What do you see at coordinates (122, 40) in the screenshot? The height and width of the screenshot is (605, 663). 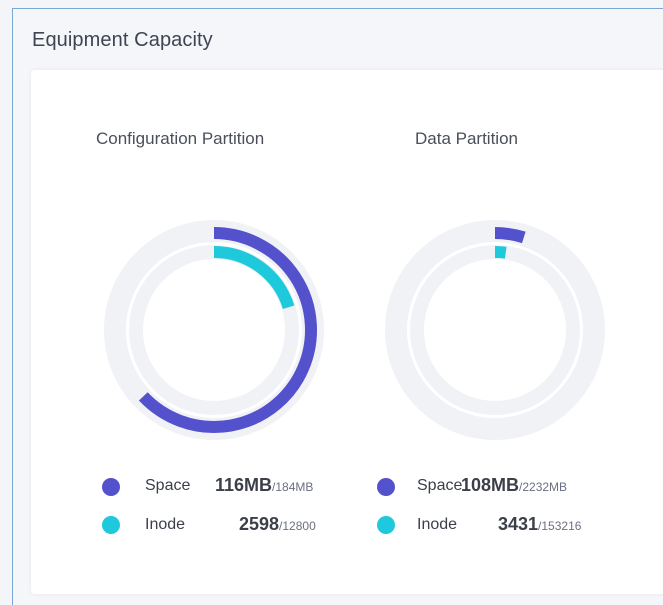 I see `panel-title: Equipment Capacity` at bounding box center [122, 40].